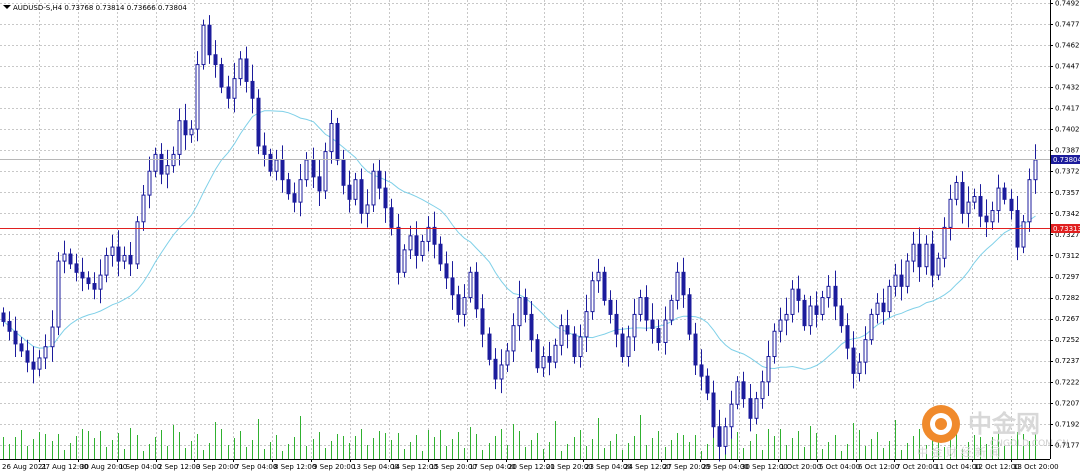 Image resolution: width=1080 pixels, height=474 pixels. Describe the element at coordinates (1067, 88) in the screenshot. I see `price-tick-label: 0.74320` at that location.